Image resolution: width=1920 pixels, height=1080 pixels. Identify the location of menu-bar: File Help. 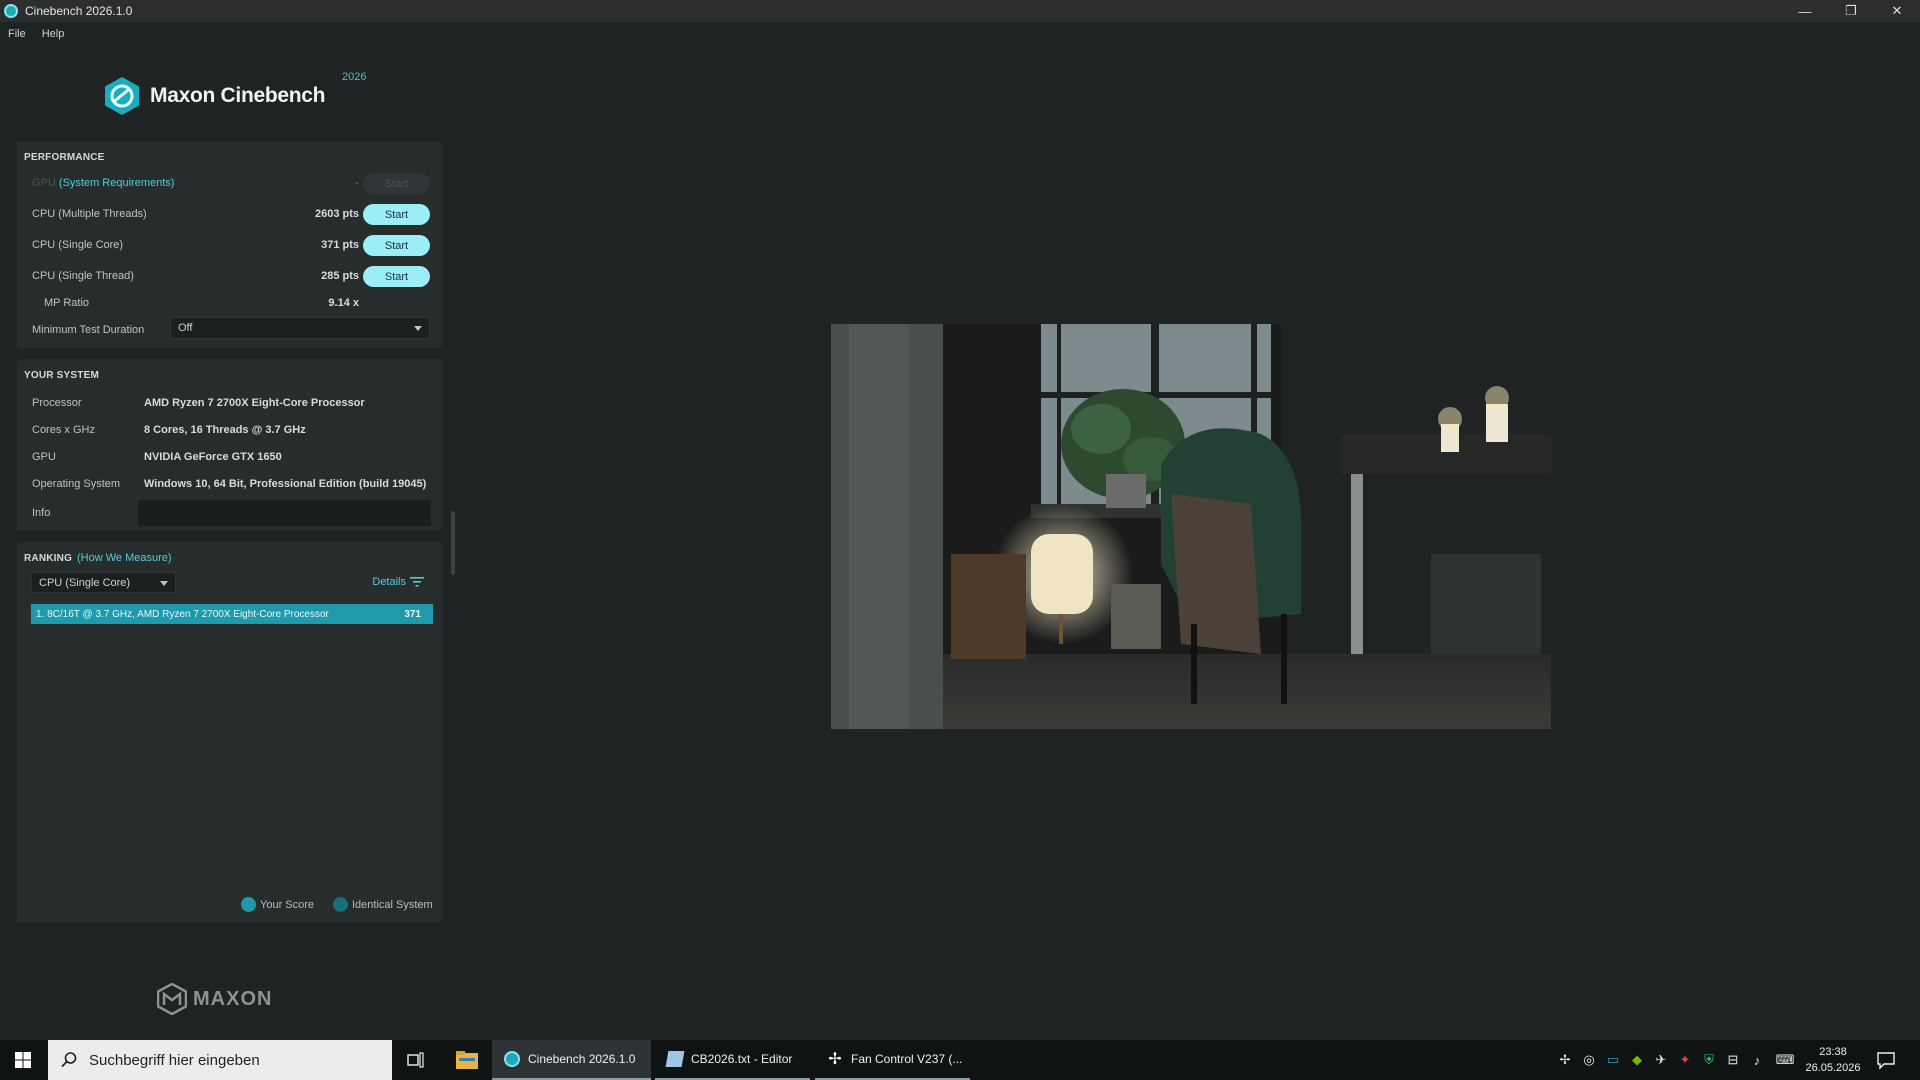
(960, 34).